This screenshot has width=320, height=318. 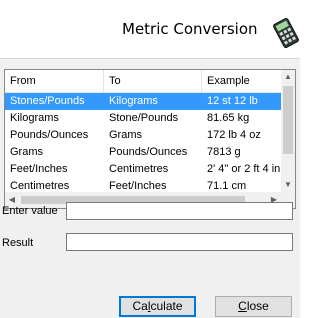 I want to click on cell-from: Stones/Pounds, so click(x=47, y=101).